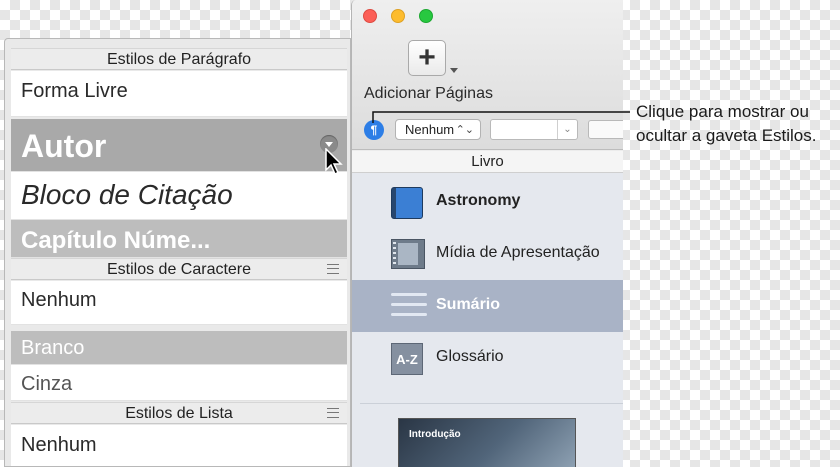 This screenshot has height=467, width=840. What do you see at coordinates (722, 111) in the screenshot?
I see `callout-line-1: Clique para mostrar ou` at bounding box center [722, 111].